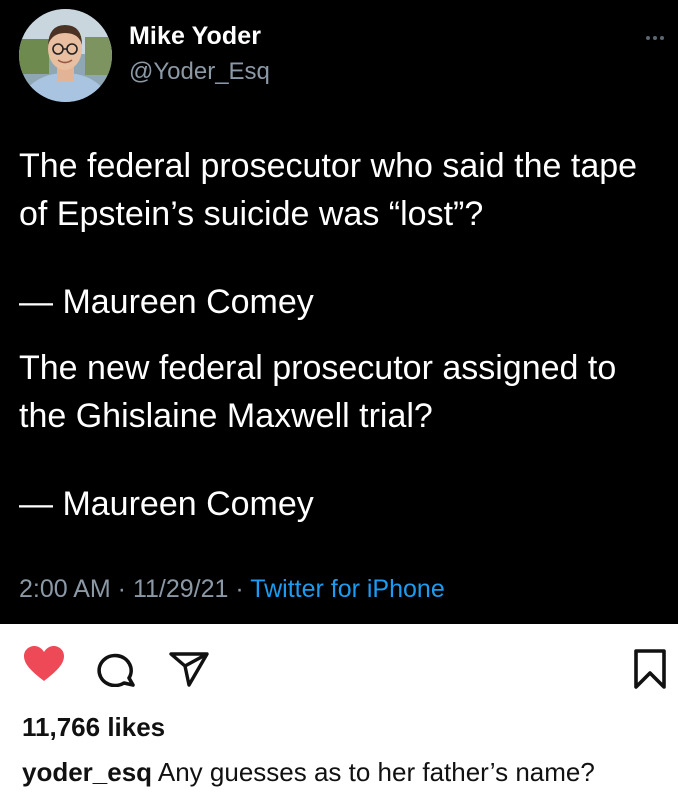  I want to click on caption-text: Any guesses as to her father’s name?, so click(376, 772).